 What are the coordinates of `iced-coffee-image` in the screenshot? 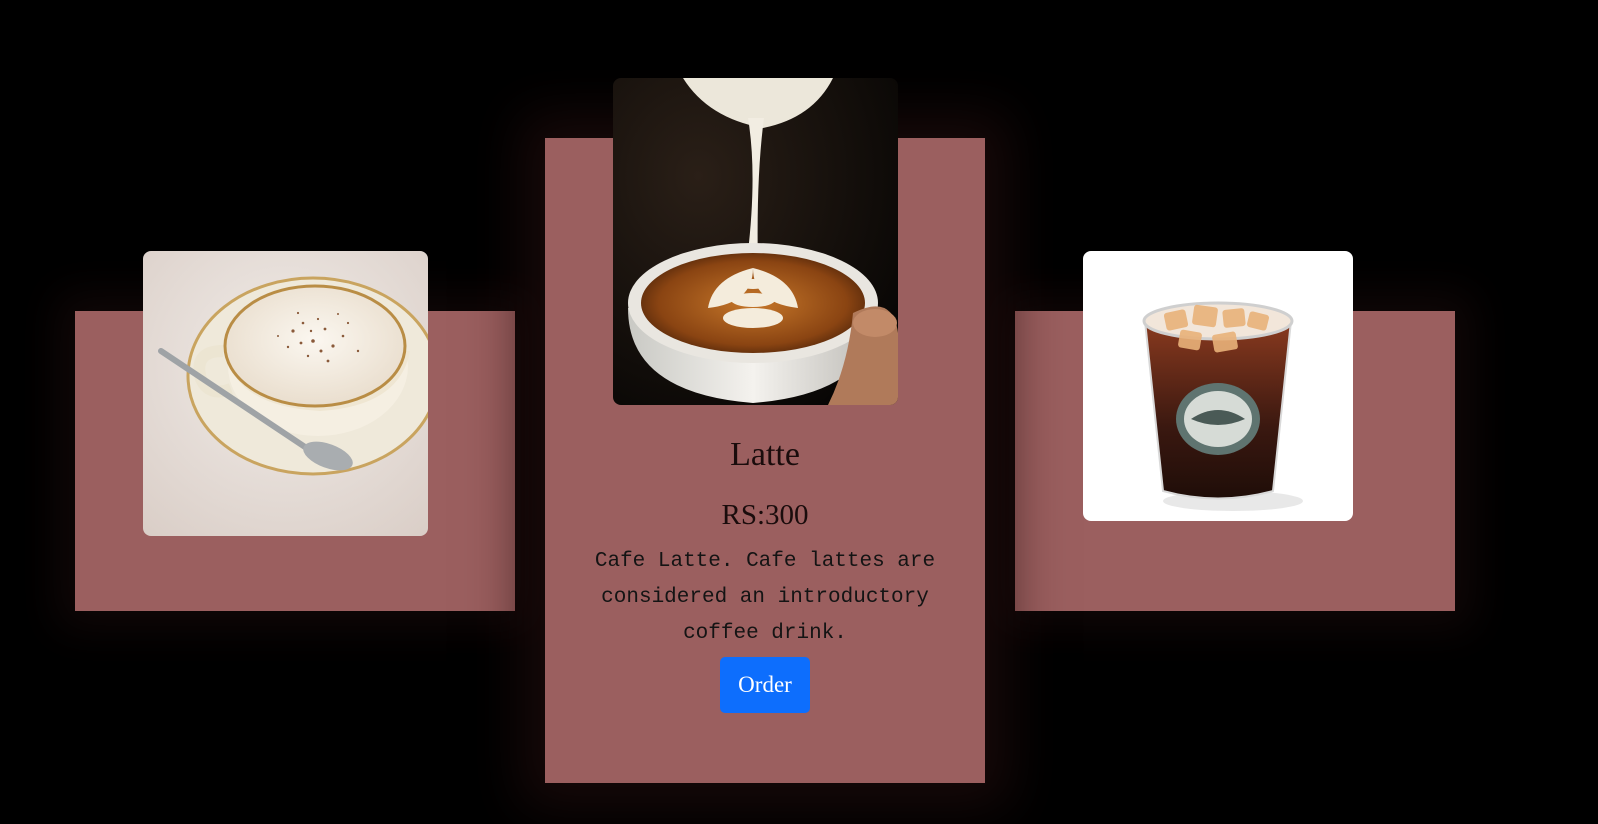 It's located at (1218, 386).